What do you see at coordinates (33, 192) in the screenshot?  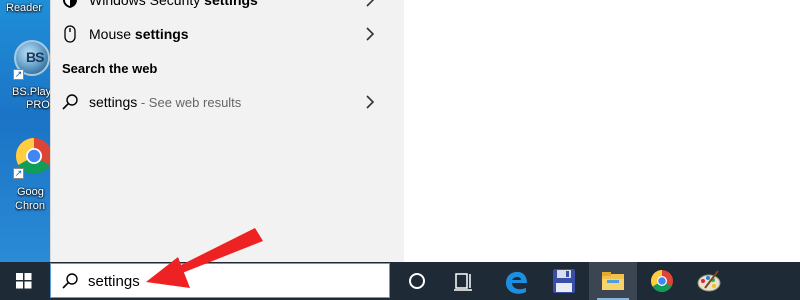 I see `desktop-icon-label: Goog` at bounding box center [33, 192].